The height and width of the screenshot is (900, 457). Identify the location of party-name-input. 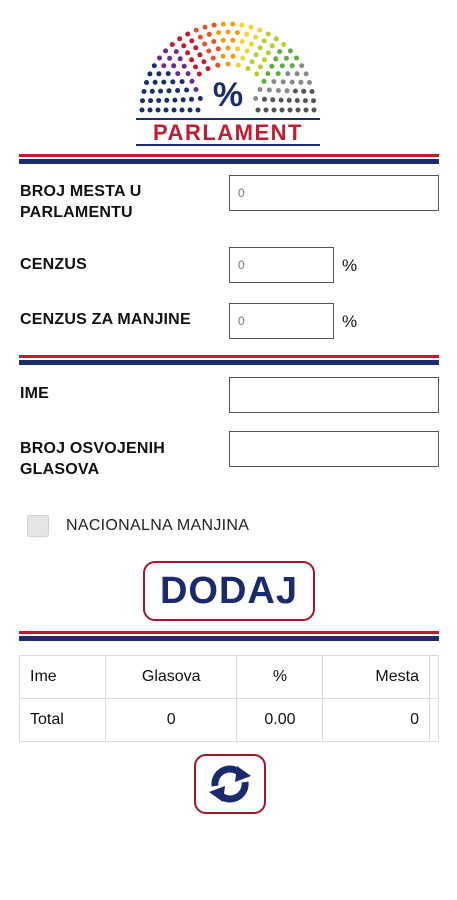
(334, 395).